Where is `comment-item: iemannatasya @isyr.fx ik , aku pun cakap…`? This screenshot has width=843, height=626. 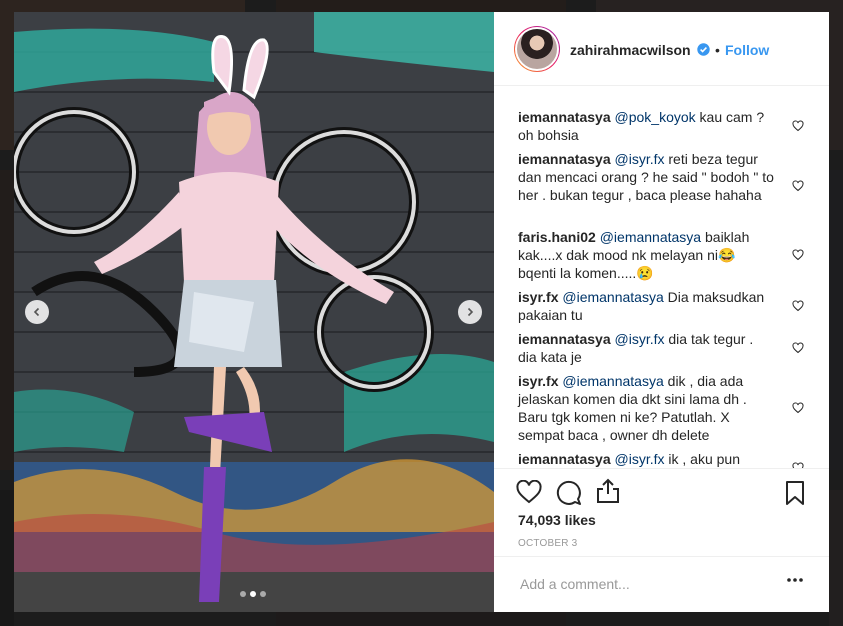 comment-item: iemannatasya @isyr.fx ik , aku pun cakap… is located at coordinates (646, 459).